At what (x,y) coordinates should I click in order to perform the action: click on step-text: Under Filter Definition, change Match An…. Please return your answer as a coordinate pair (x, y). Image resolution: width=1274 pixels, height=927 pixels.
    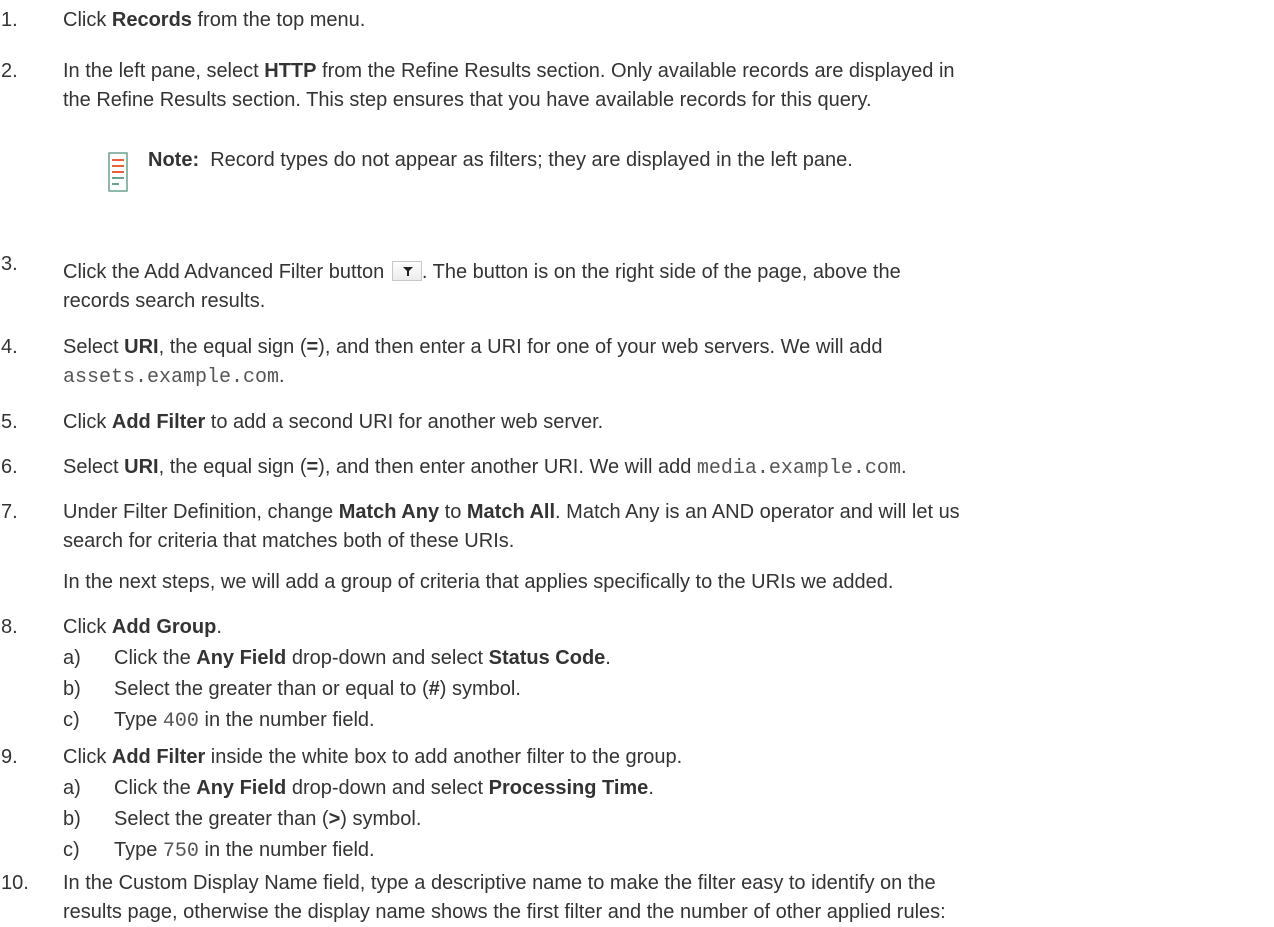
    Looking at the image, I should click on (511, 547).